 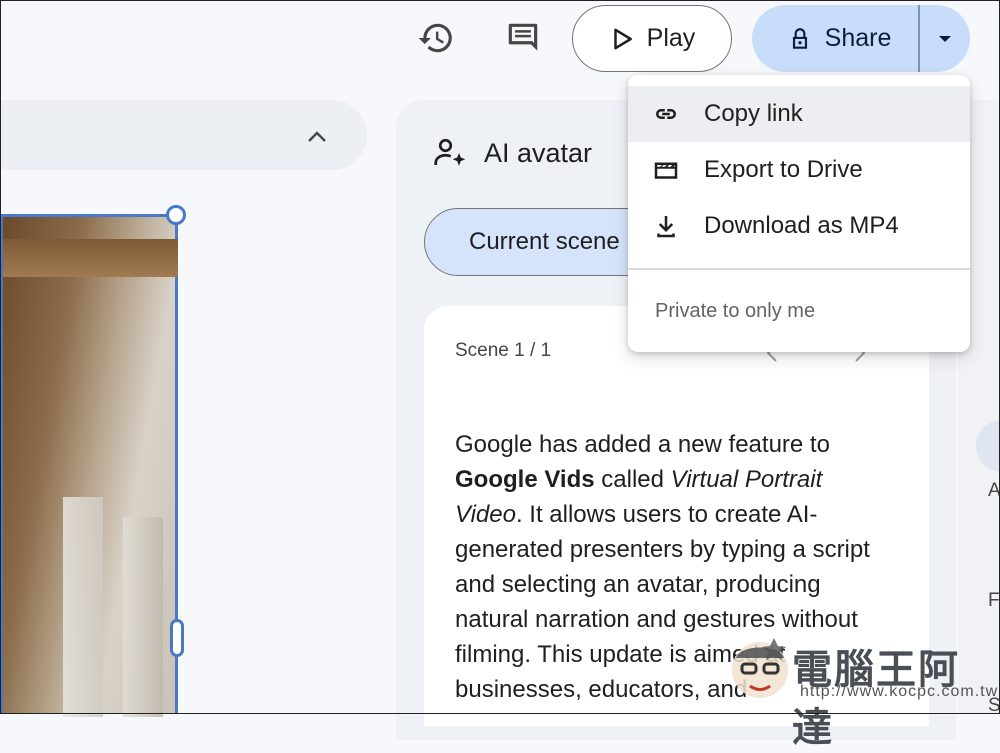 I want to click on menu-item-export-drive: Export to Drive, so click(x=799, y=170).